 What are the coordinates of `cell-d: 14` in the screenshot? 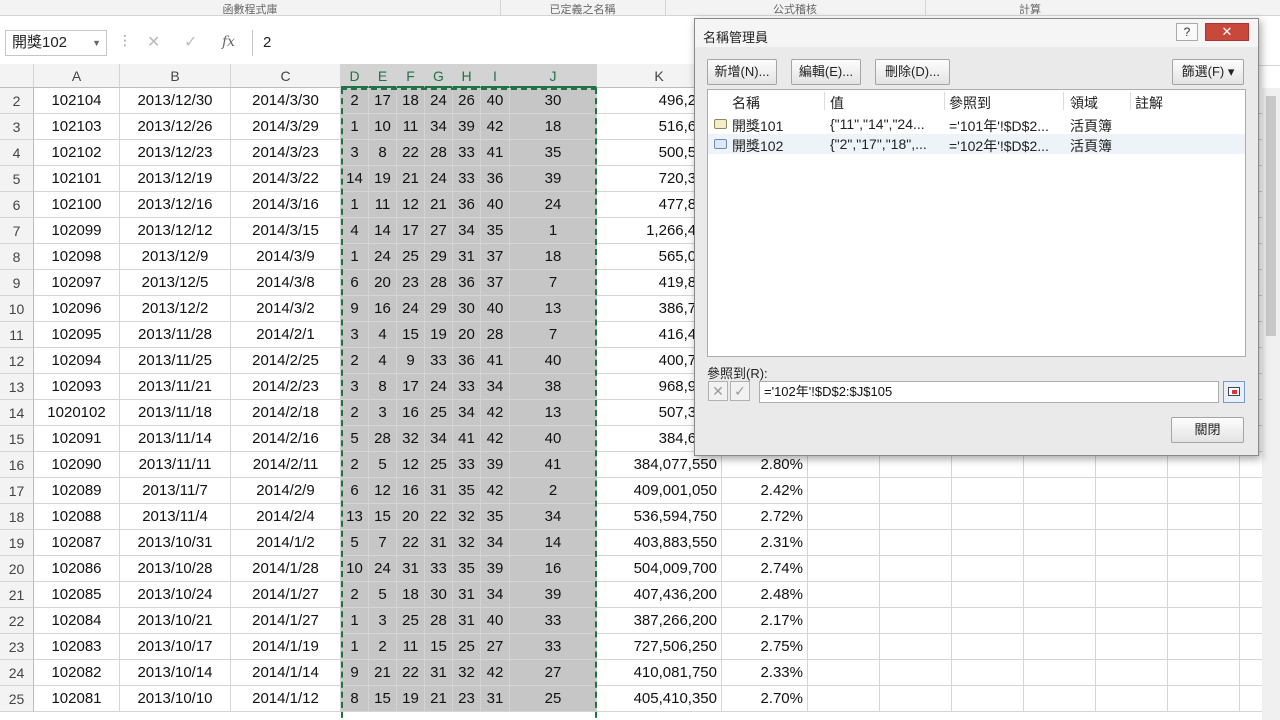 It's located at (355, 179).